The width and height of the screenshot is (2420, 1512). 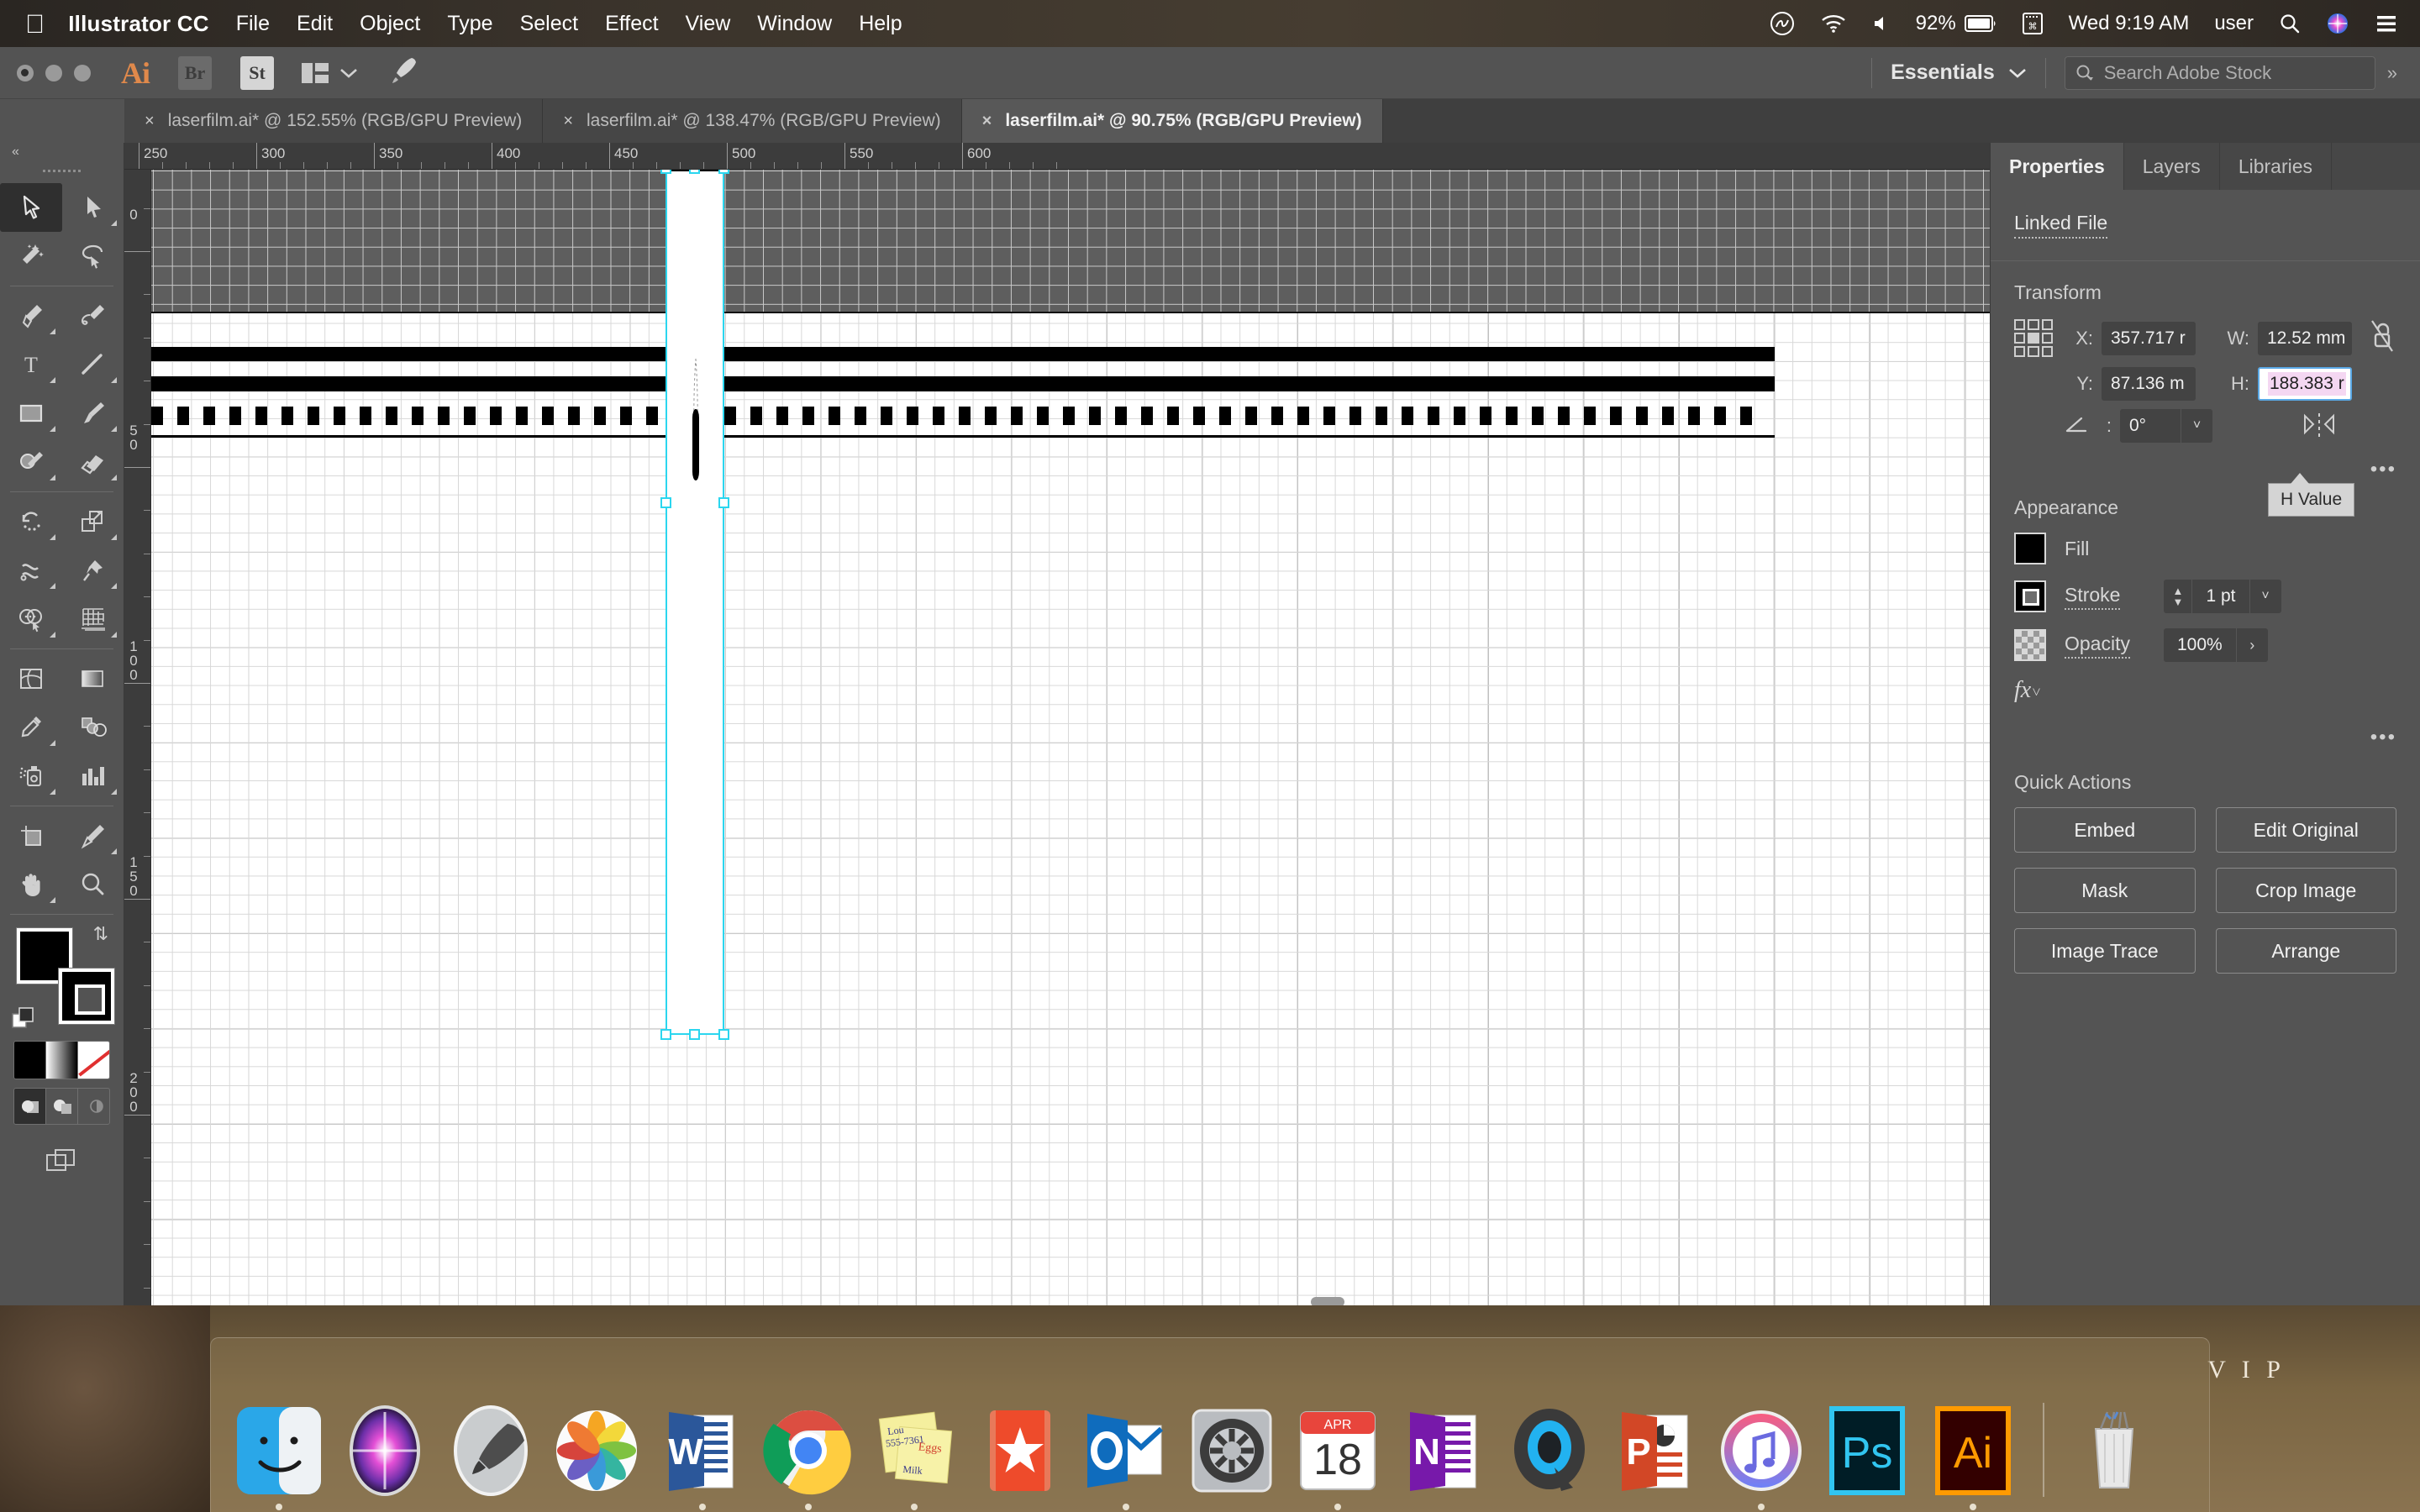 I want to click on anchor-mr, so click(x=2047, y=338).